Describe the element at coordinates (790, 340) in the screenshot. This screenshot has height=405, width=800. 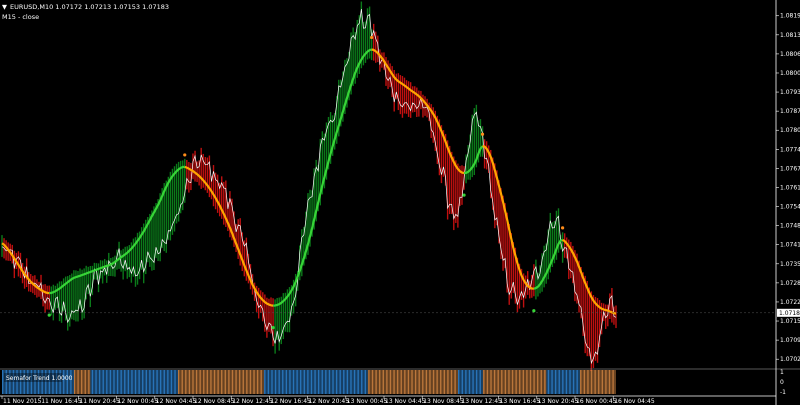
I see `price-tick-label: 1.07090` at that location.